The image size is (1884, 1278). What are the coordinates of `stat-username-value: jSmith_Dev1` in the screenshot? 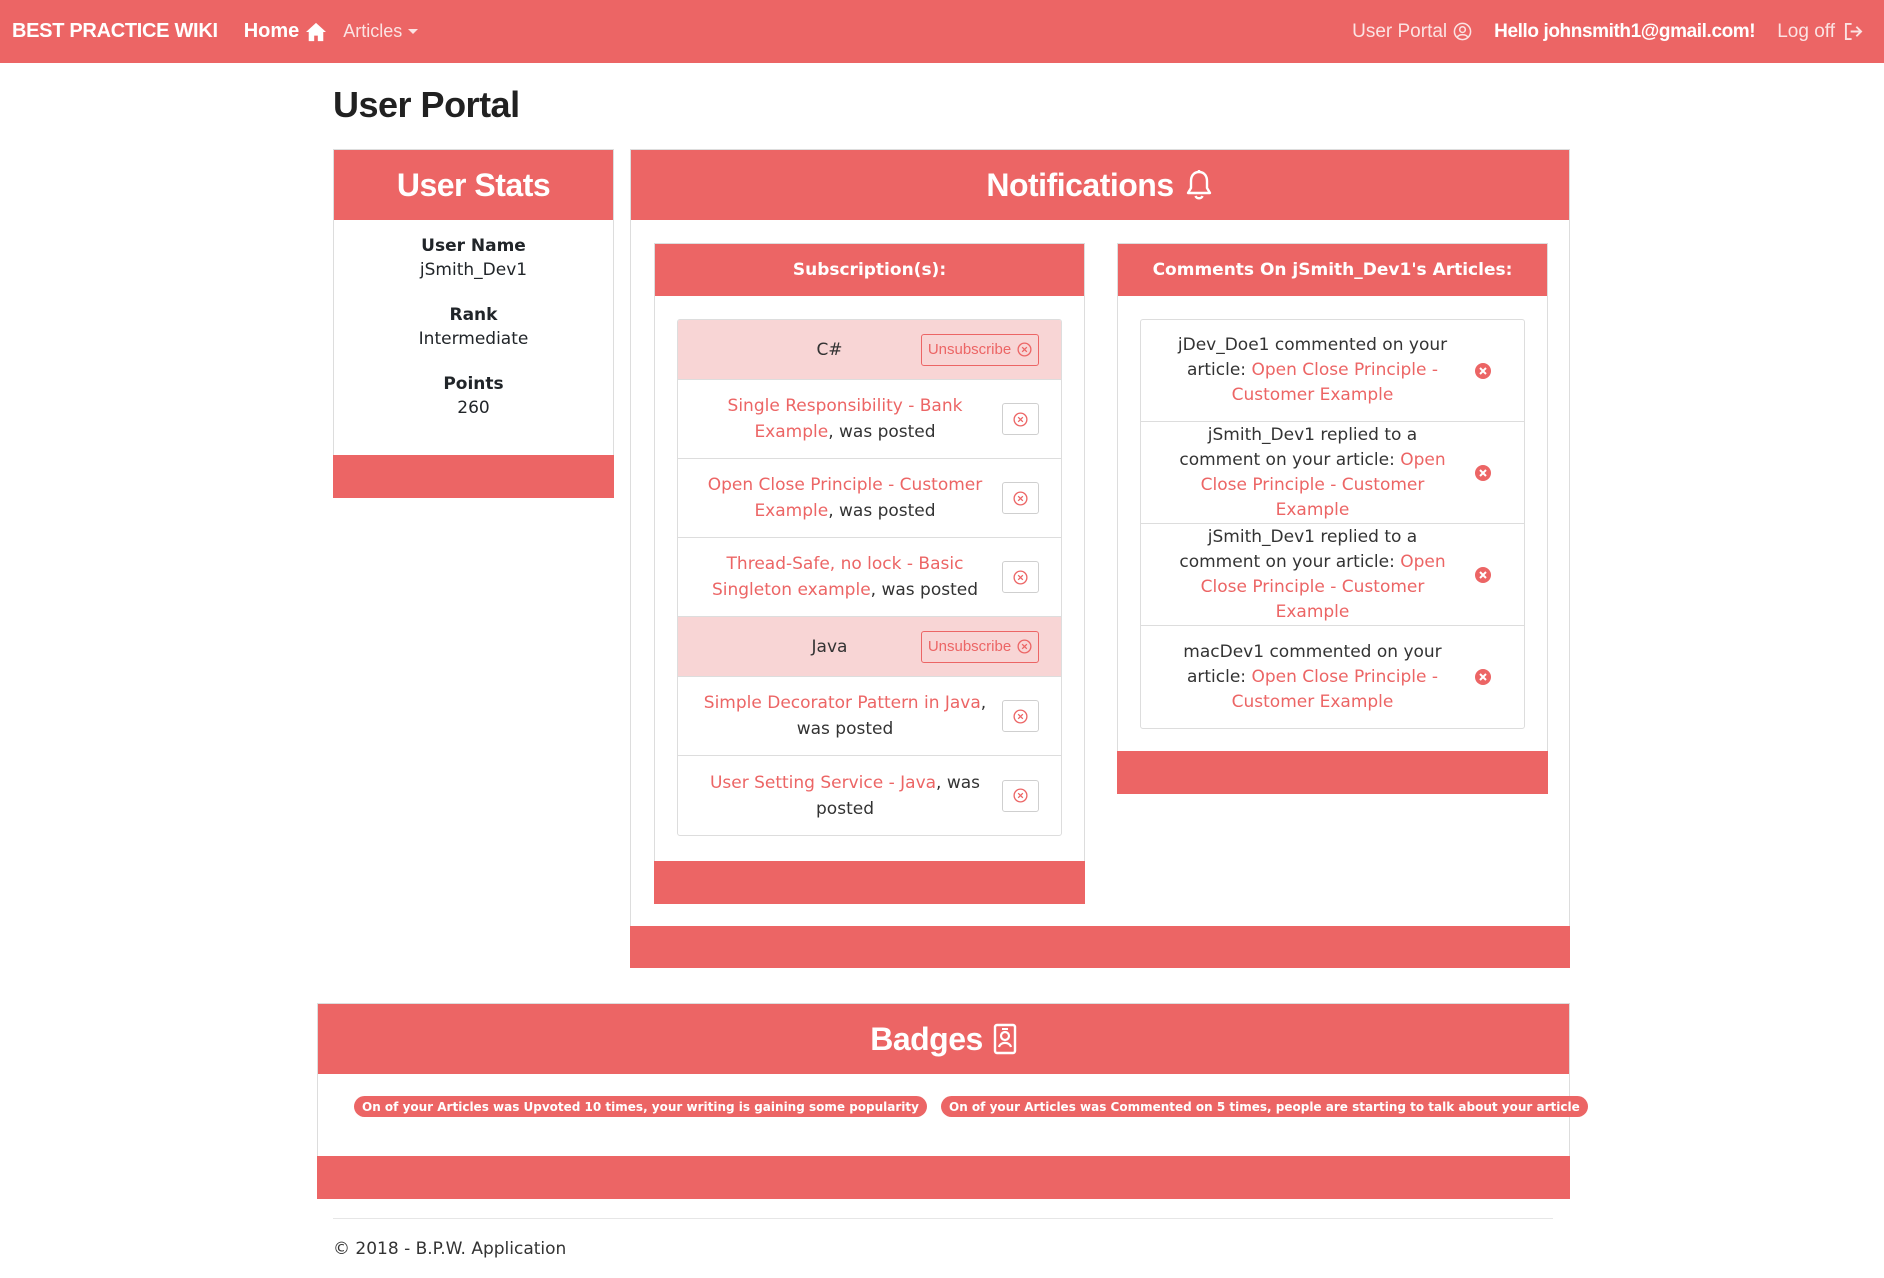 It's located at (473, 270).